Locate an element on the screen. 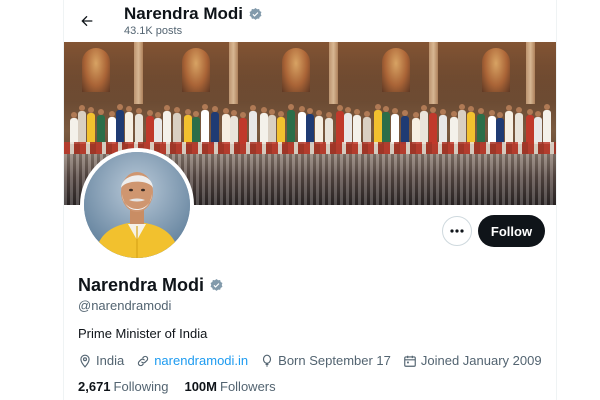 The width and height of the screenshot is (600, 400). back-button is located at coordinates (87, 21).